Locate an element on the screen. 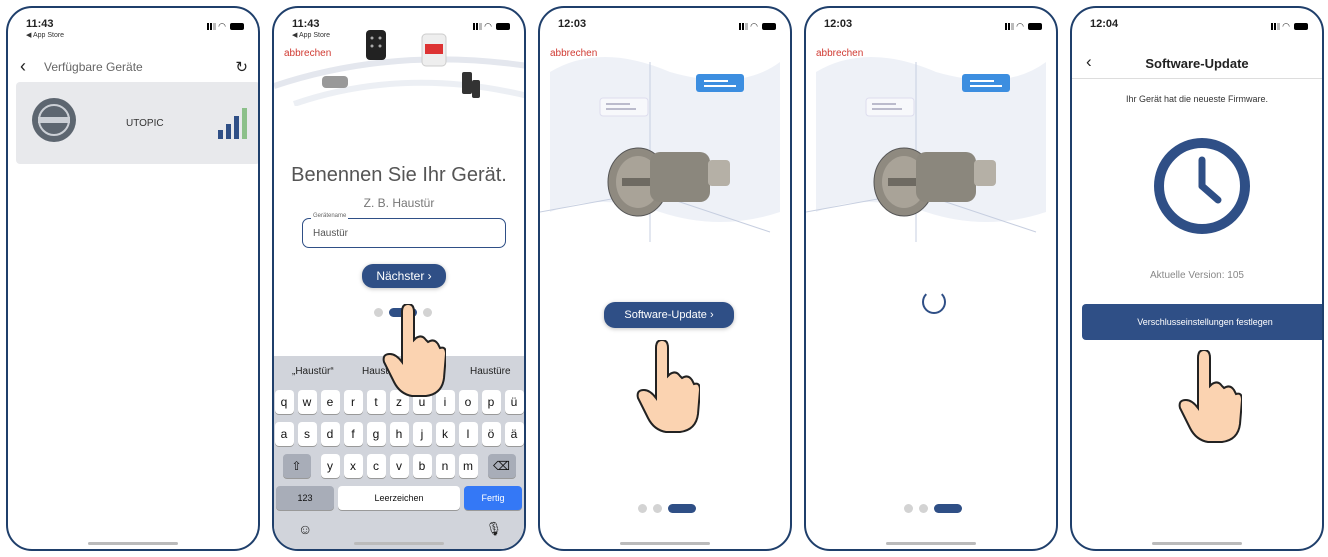  device-card: UTOPIC is located at coordinates (137, 123).